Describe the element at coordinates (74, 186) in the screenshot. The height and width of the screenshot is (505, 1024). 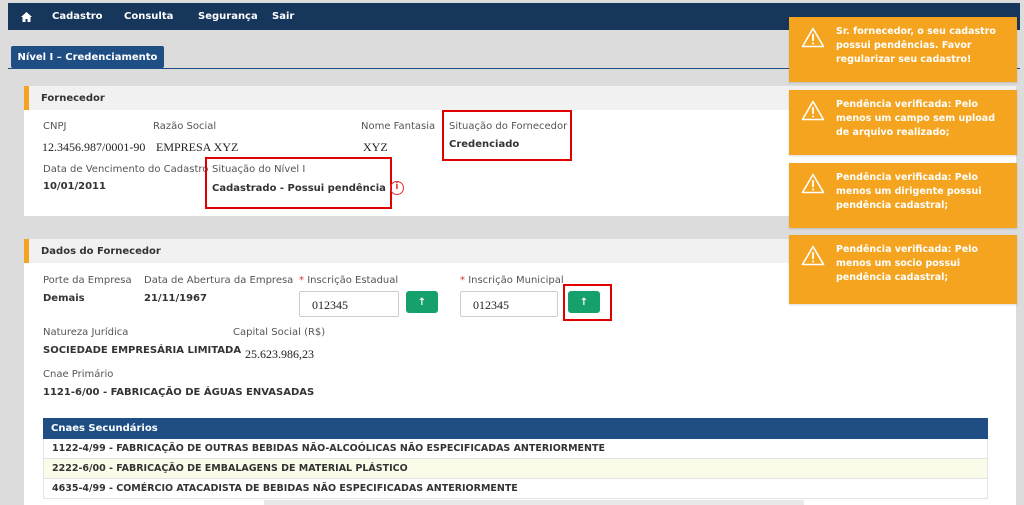
I see `vencimento-value: 10/01/2011` at that location.